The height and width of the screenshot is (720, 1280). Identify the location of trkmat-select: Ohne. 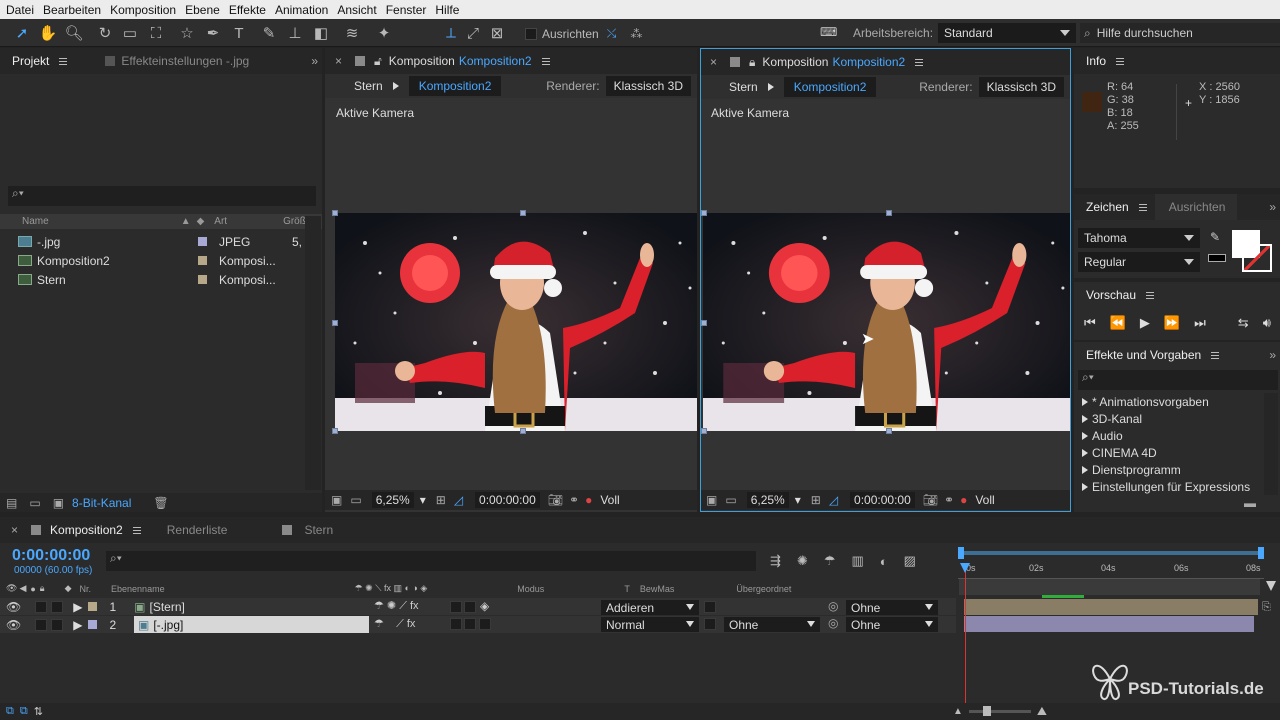
(772, 624).